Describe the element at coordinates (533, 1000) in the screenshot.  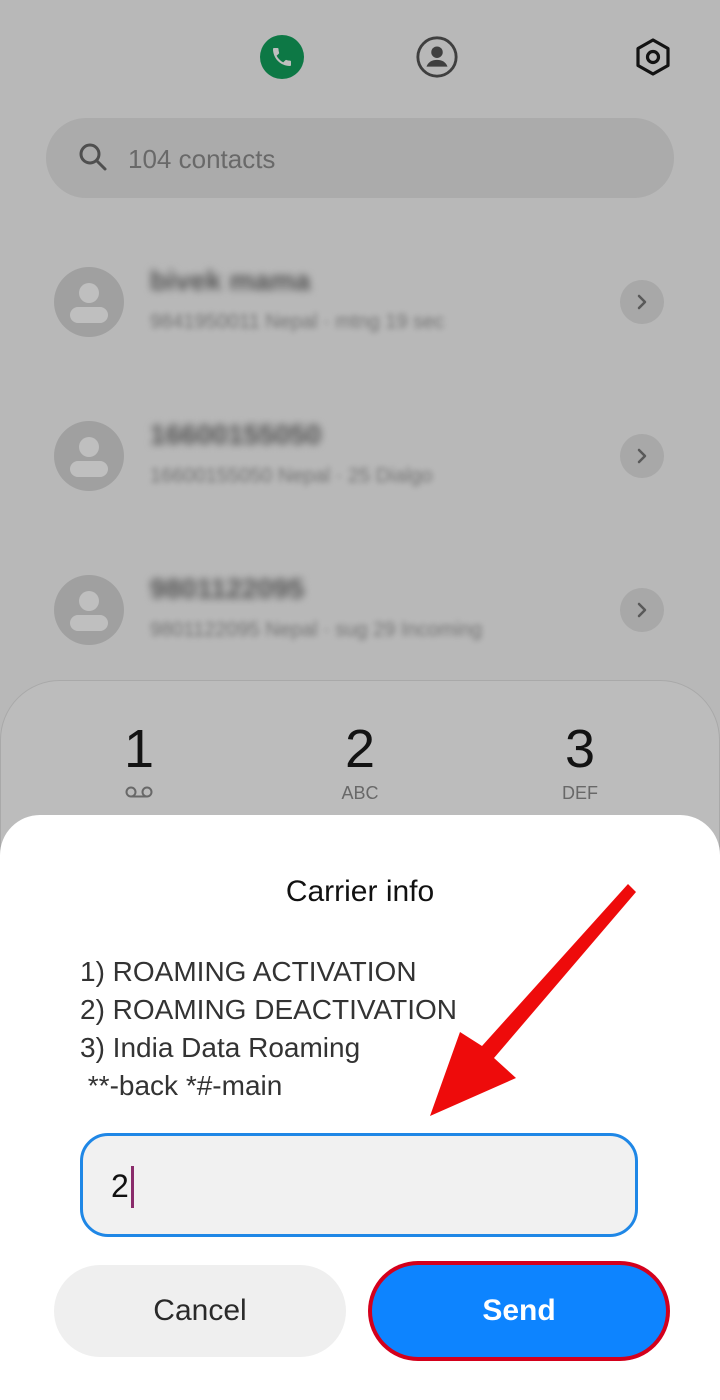
I see `red-arrow-annotation` at that location.